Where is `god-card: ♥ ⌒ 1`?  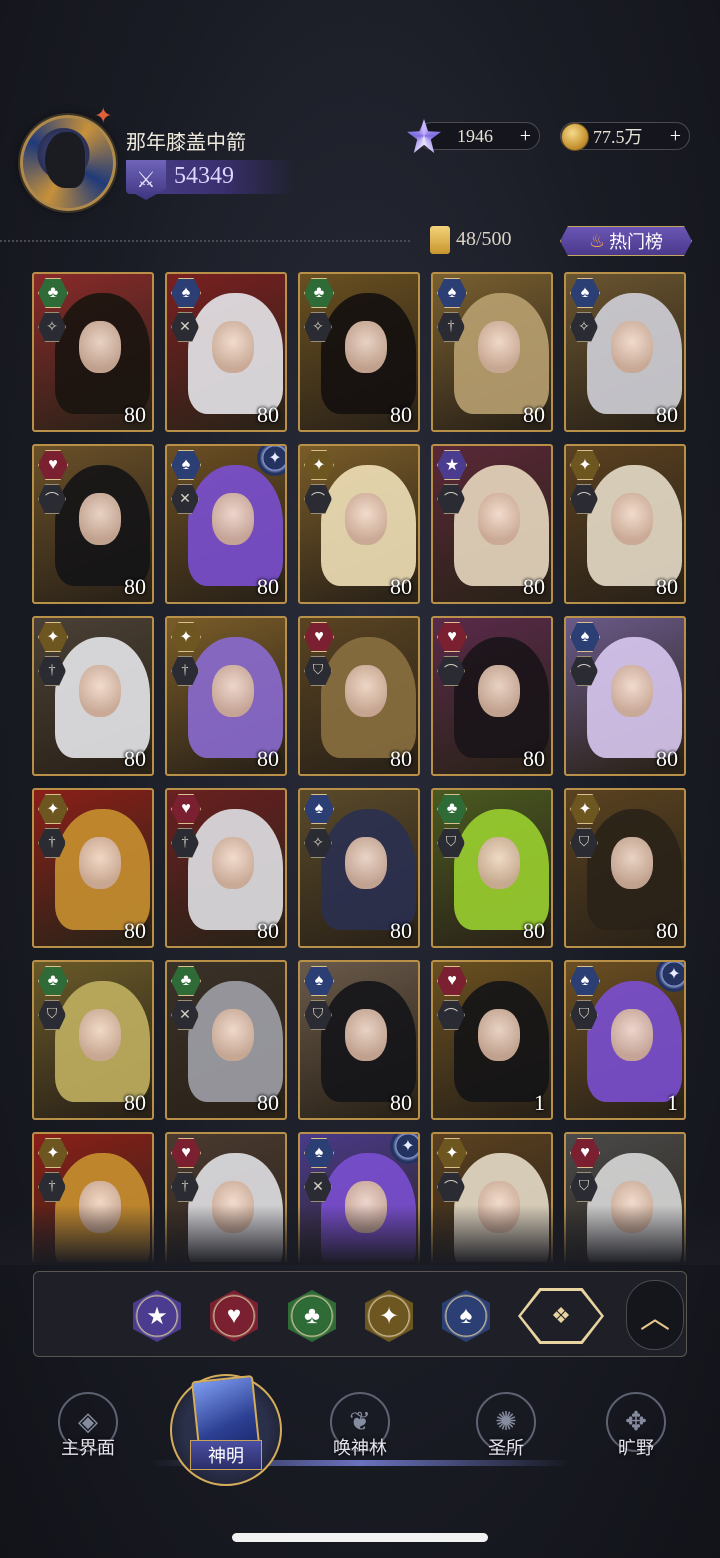 god-card: ♥ ⌒ 1 is located at coordinates (492, 1040).